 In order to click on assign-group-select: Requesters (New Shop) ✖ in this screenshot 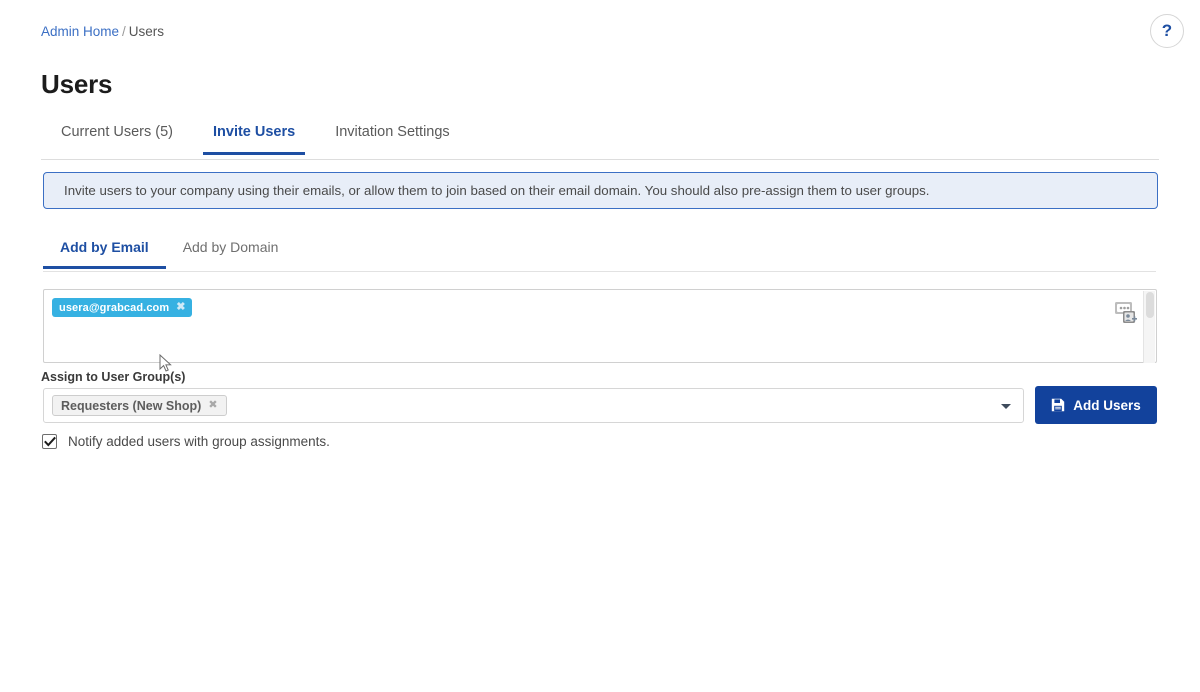, I will do `click(533, 405)`.